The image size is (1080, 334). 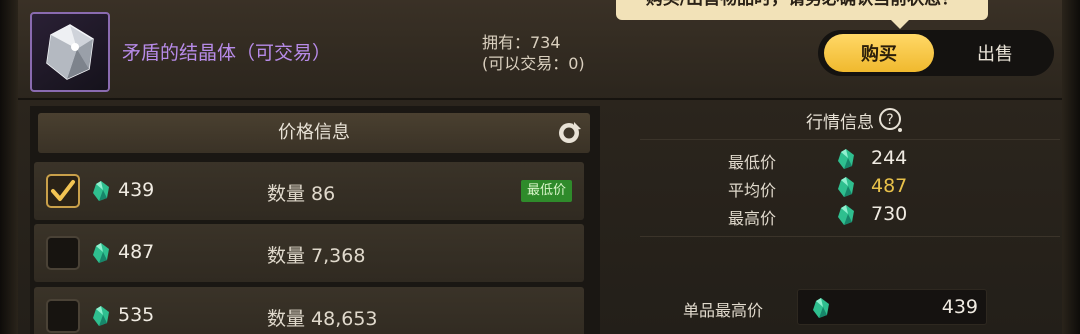 What do you see at coordinates (802, 4) in the screenshot?
I see `tooltip-text: 购买/出售物品时，请务必确认当前状态！` at bounding box center [802, 4].